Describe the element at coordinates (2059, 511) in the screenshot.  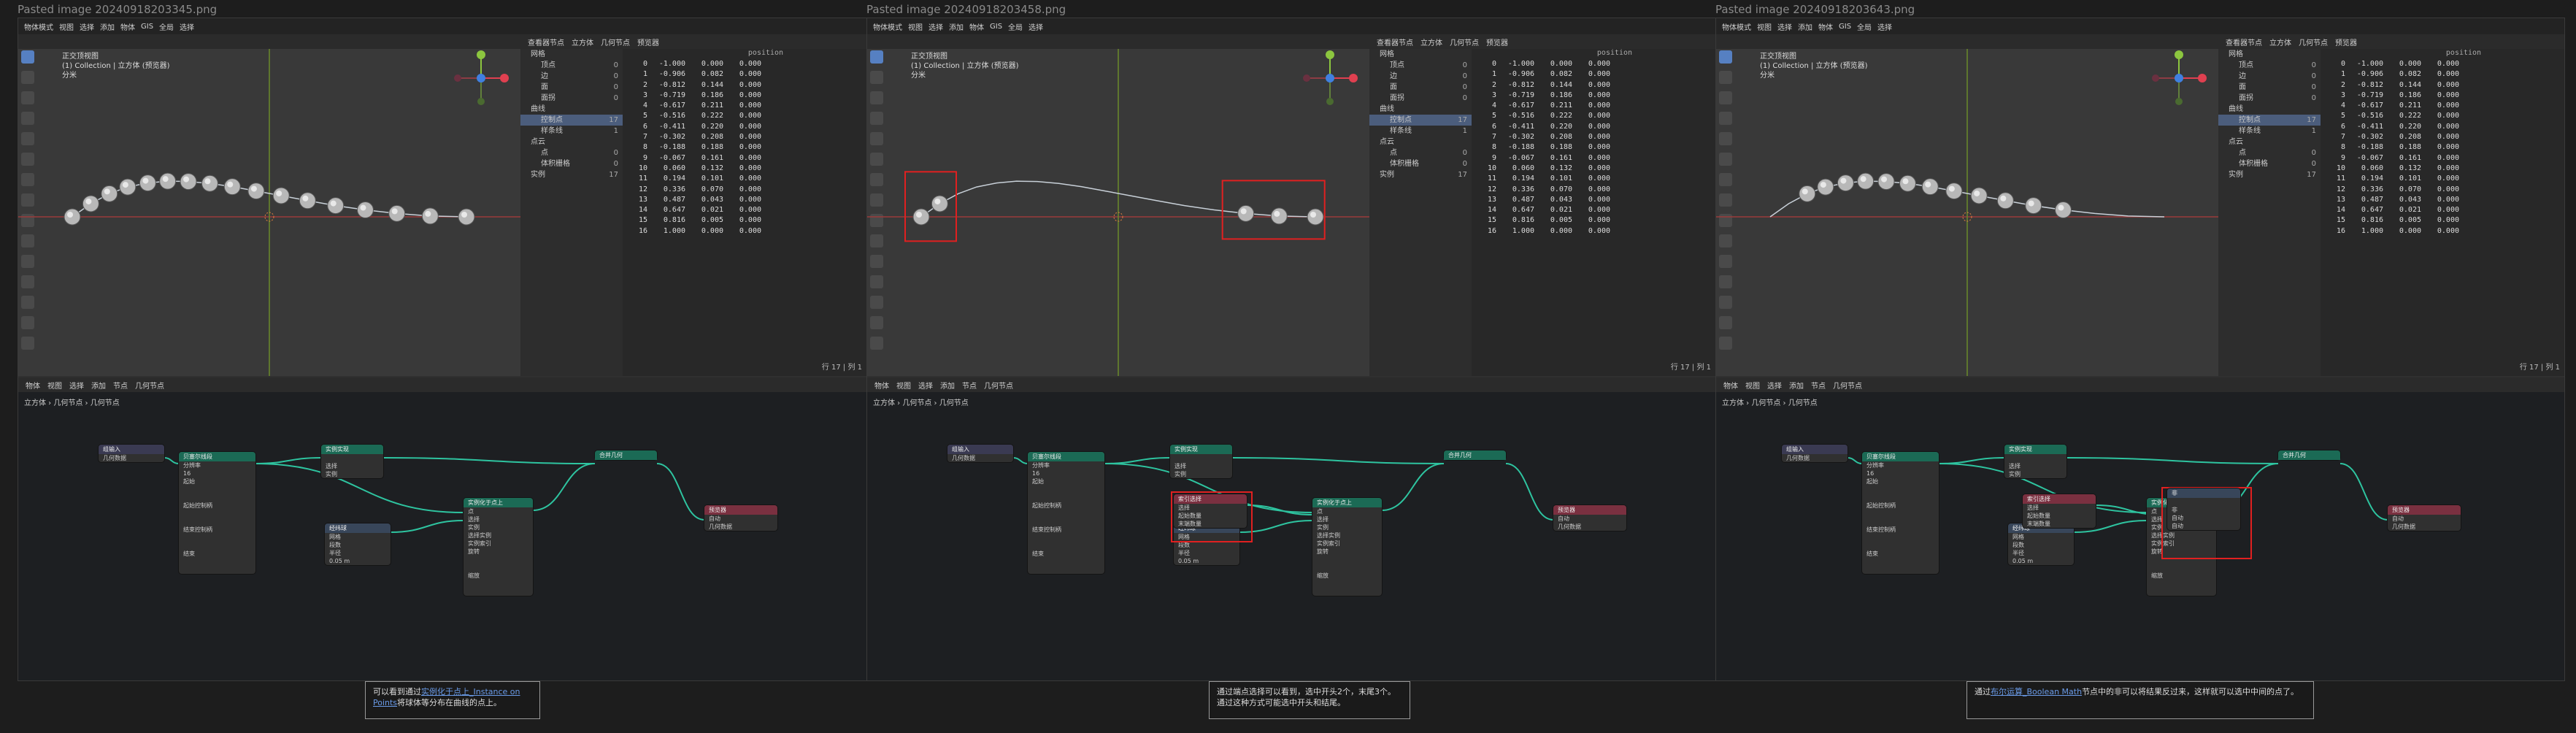
I see `index-selection-node: 索引选择 选择 起始数量 末端数量` at that location.